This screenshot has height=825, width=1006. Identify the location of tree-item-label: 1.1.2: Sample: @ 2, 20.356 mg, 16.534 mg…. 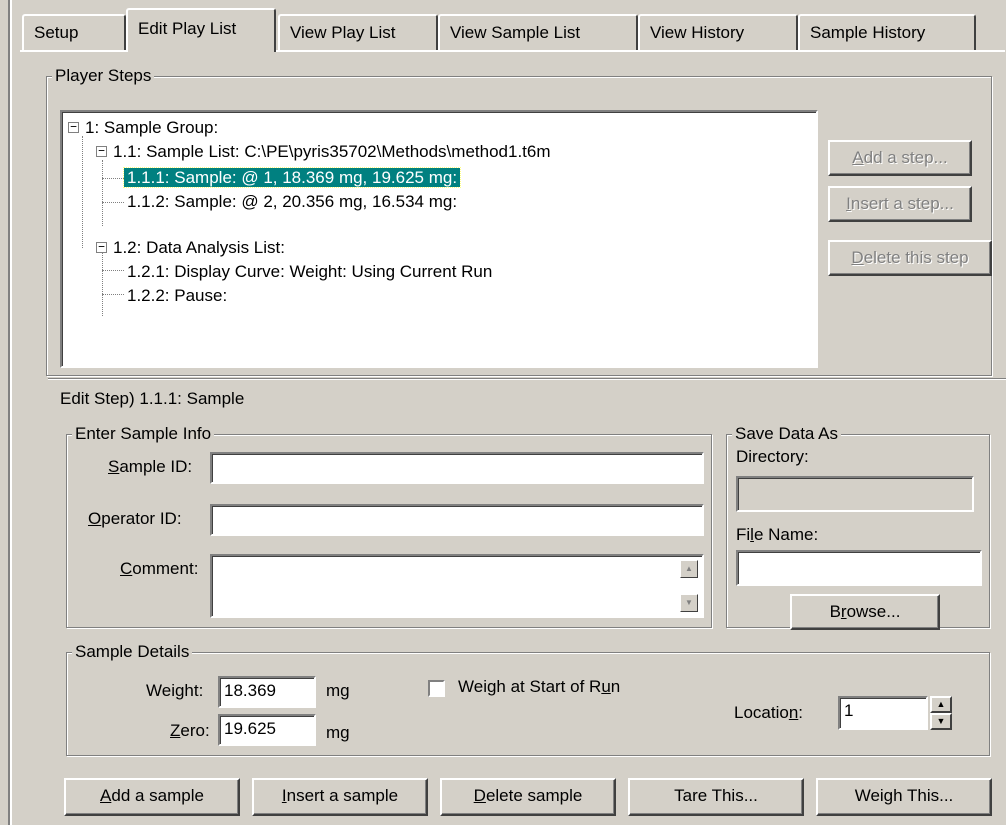
(292, 201).